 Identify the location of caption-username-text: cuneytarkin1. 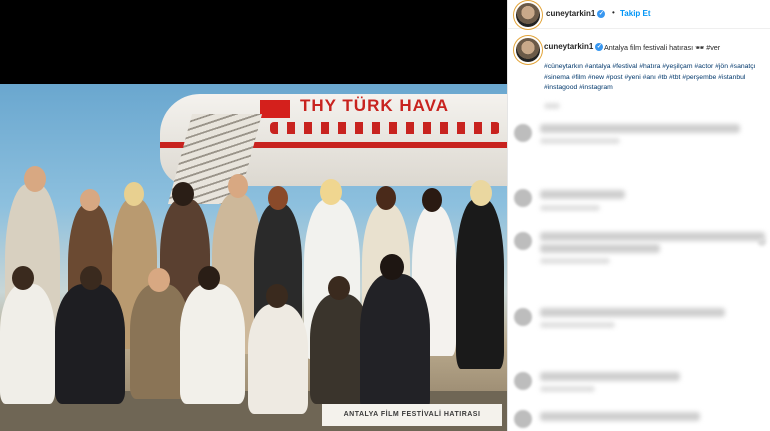
(568, 46).